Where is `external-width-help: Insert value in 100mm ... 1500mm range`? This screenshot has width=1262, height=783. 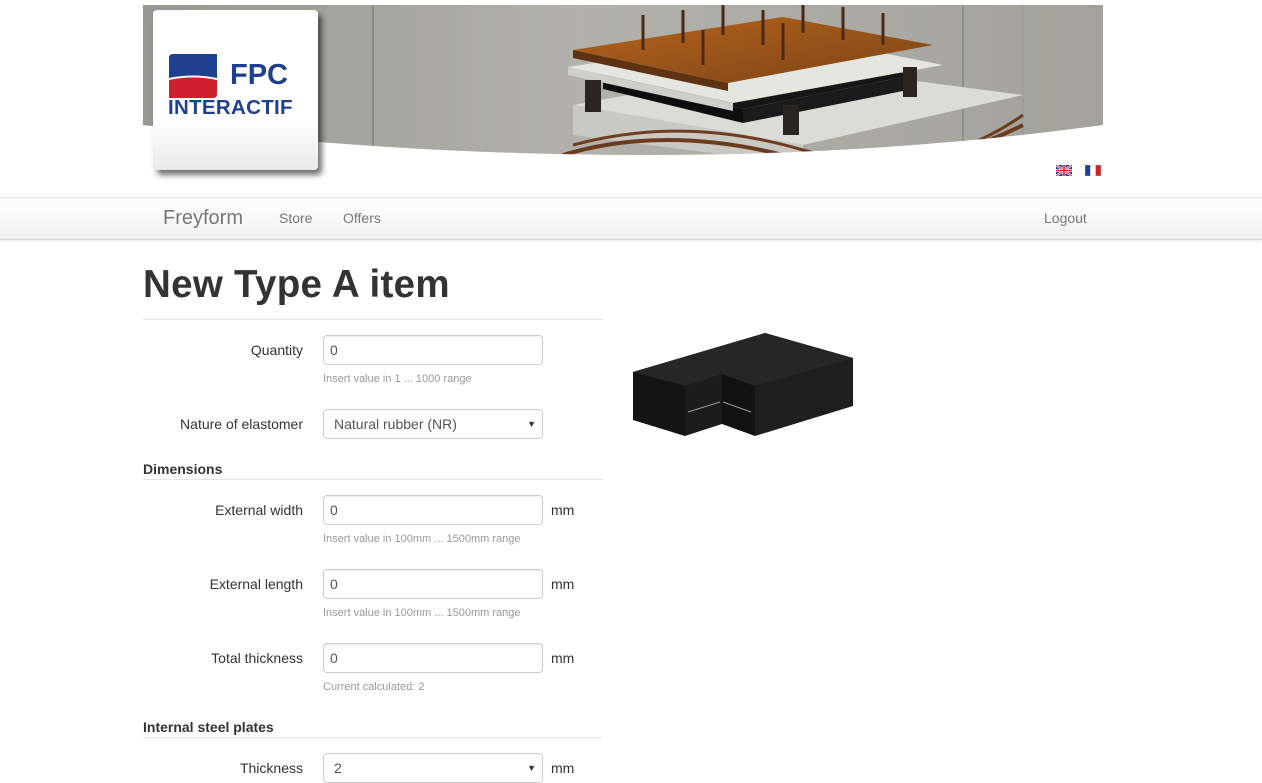
external-width-help: Insert value in 100mm ... 1500mm range is located at coordinates (422, 539).